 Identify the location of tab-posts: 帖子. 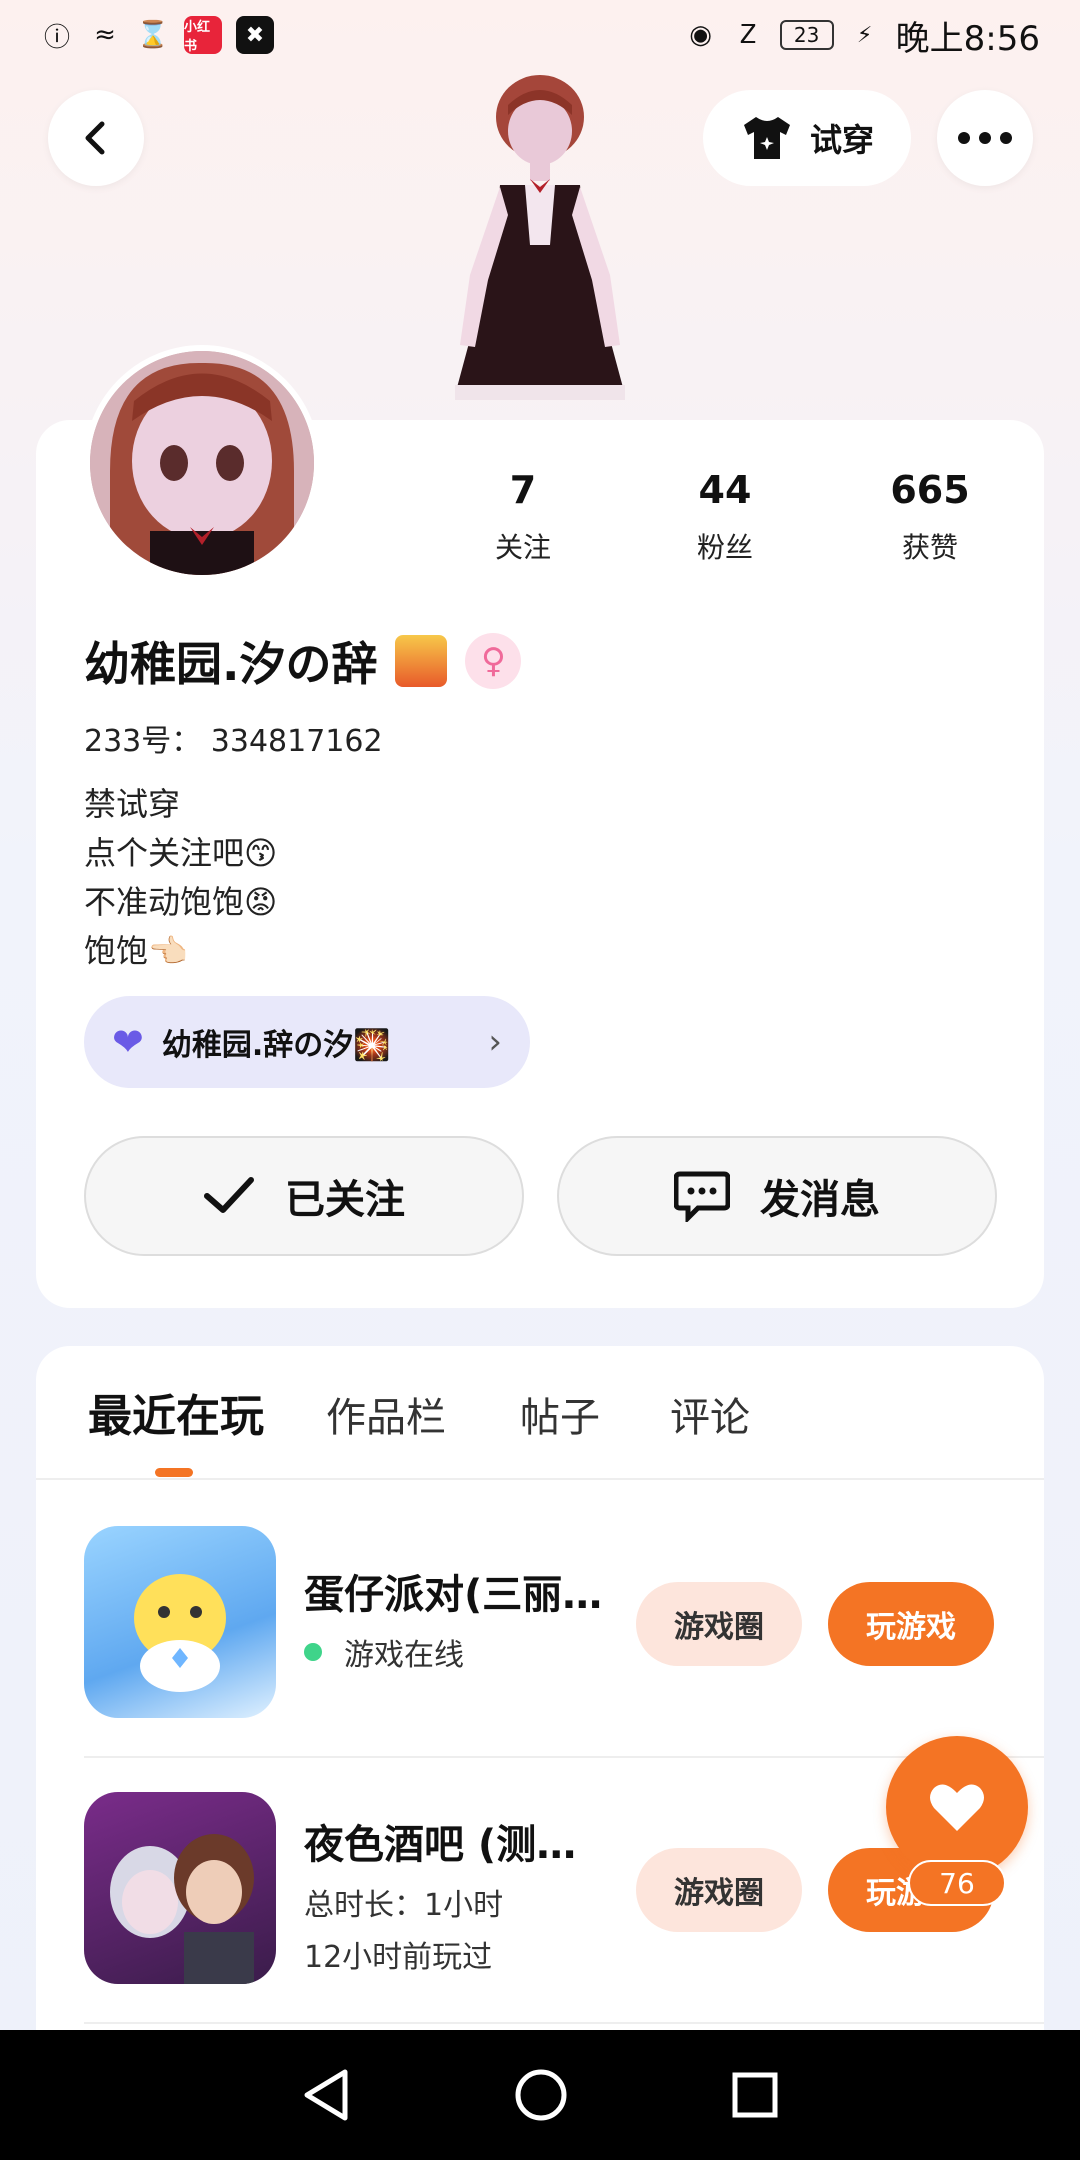
(560, 1414).